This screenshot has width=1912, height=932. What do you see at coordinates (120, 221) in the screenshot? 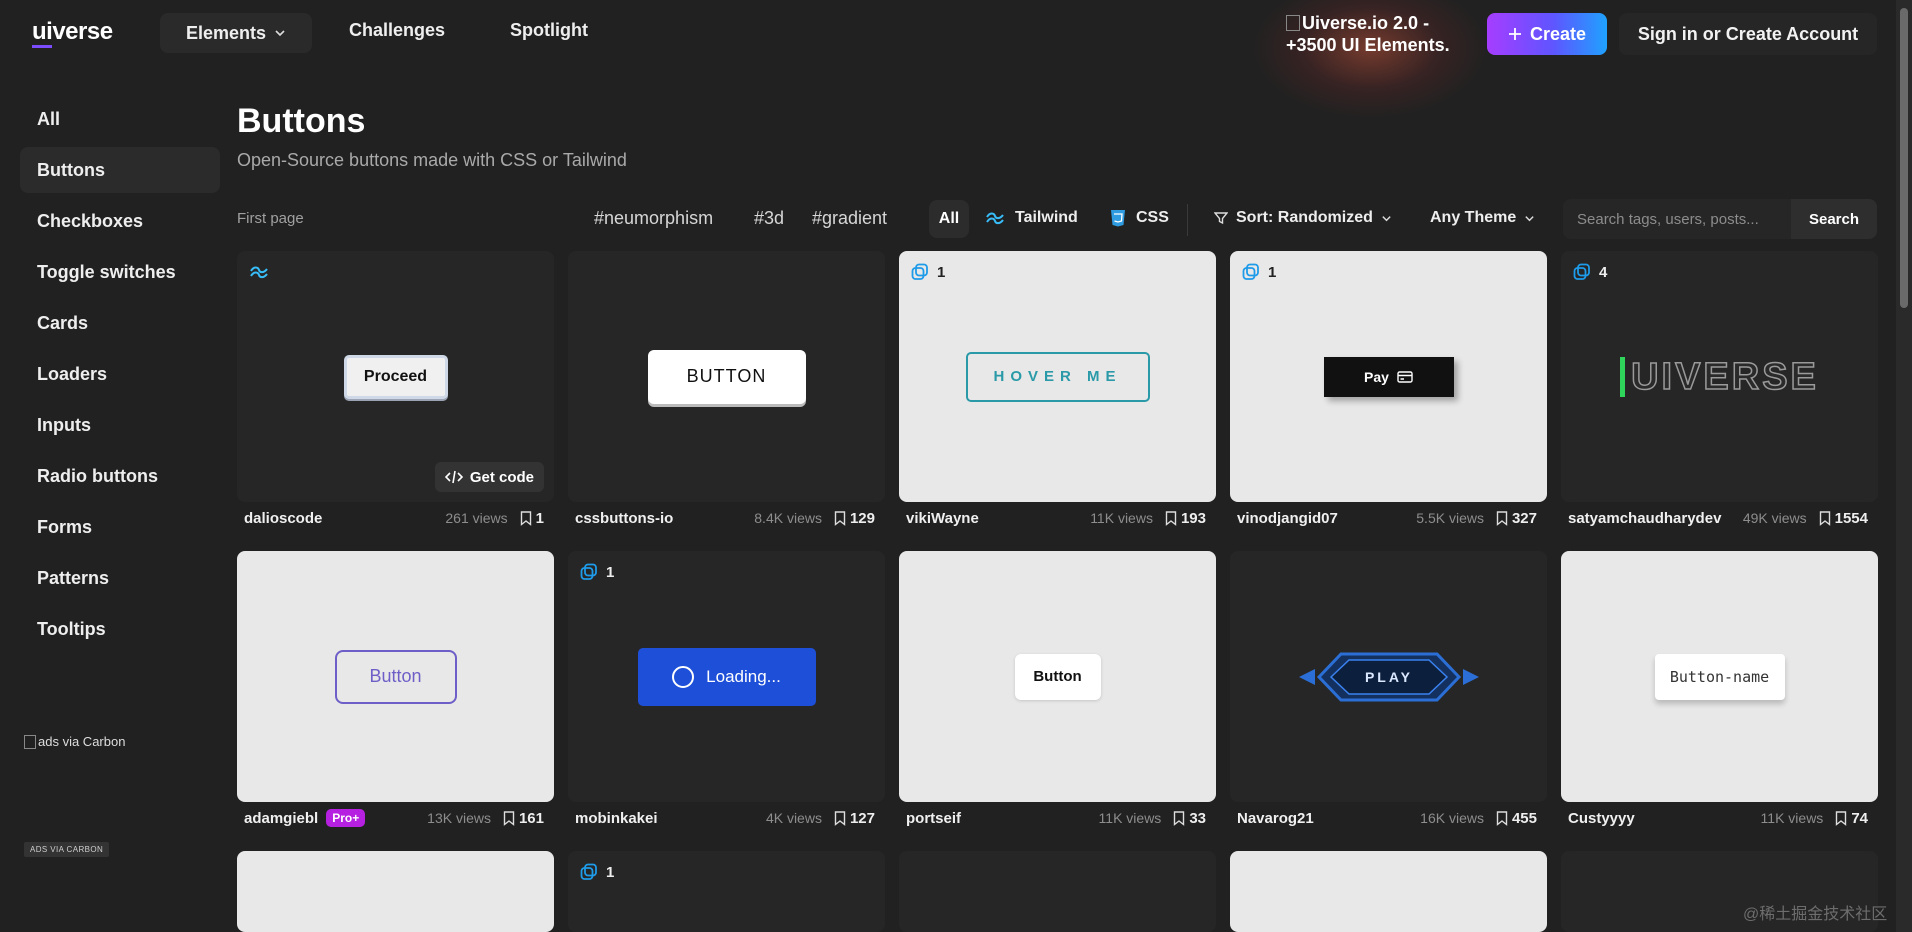
I see `sidebar-item-checkboxes: Checkboxes` at bounding box center [120, 221].